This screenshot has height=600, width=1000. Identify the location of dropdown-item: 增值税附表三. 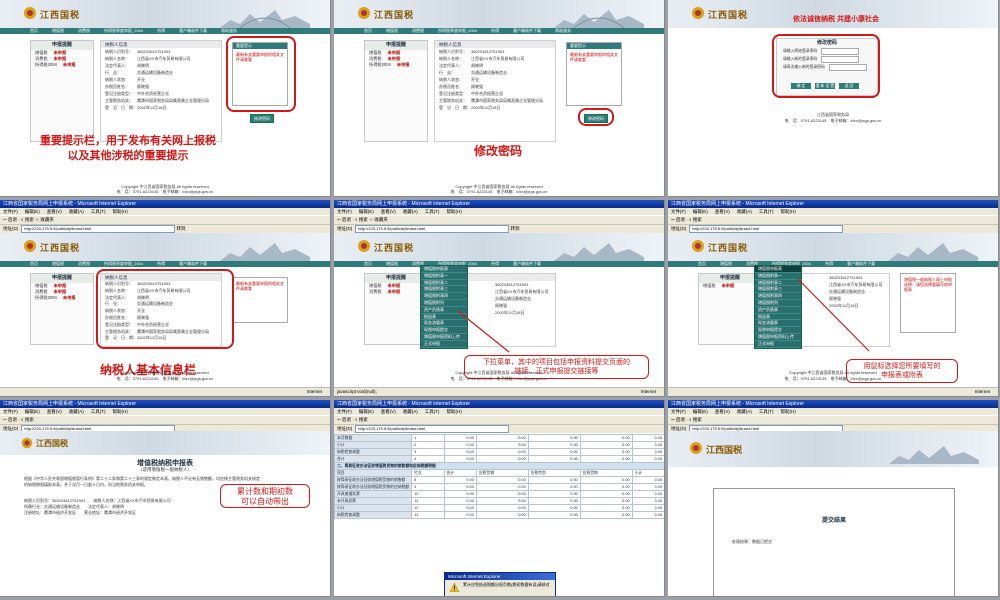
(444, 290).